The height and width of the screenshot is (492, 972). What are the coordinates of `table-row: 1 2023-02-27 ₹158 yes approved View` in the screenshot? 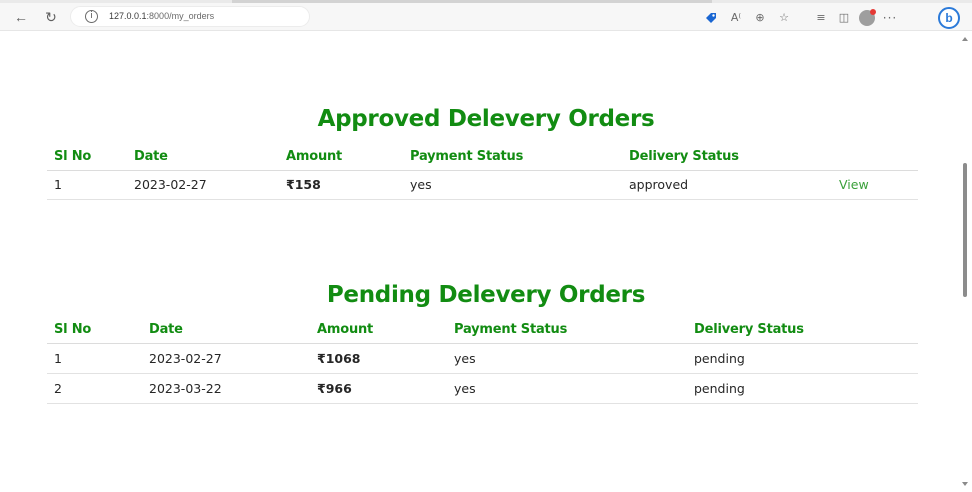 It's located at (482, 185).